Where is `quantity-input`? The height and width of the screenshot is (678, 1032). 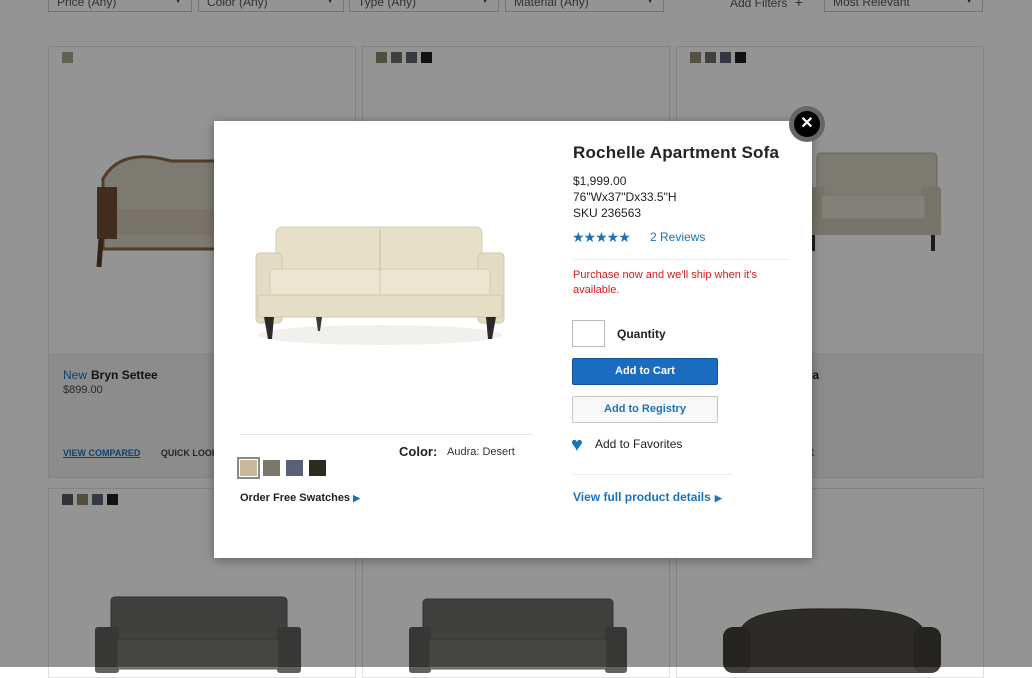
quantity-input is located at coordinates (588, 333).